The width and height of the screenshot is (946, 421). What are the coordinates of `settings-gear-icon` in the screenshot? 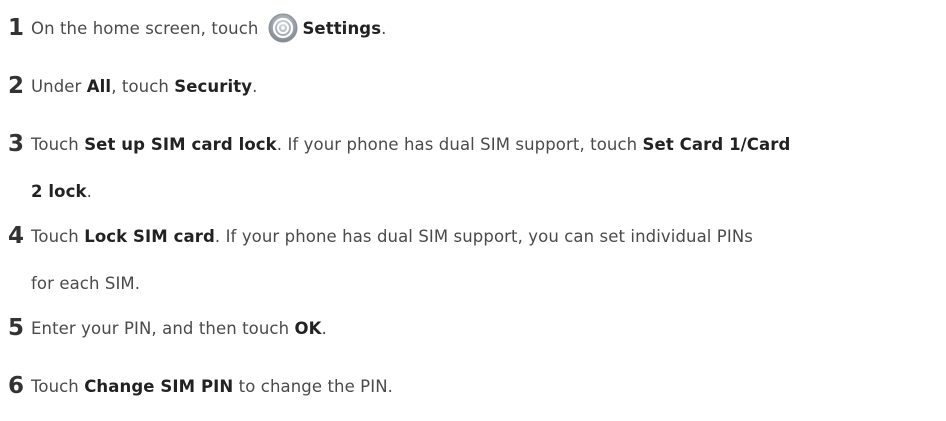 It's located at (283, 28).